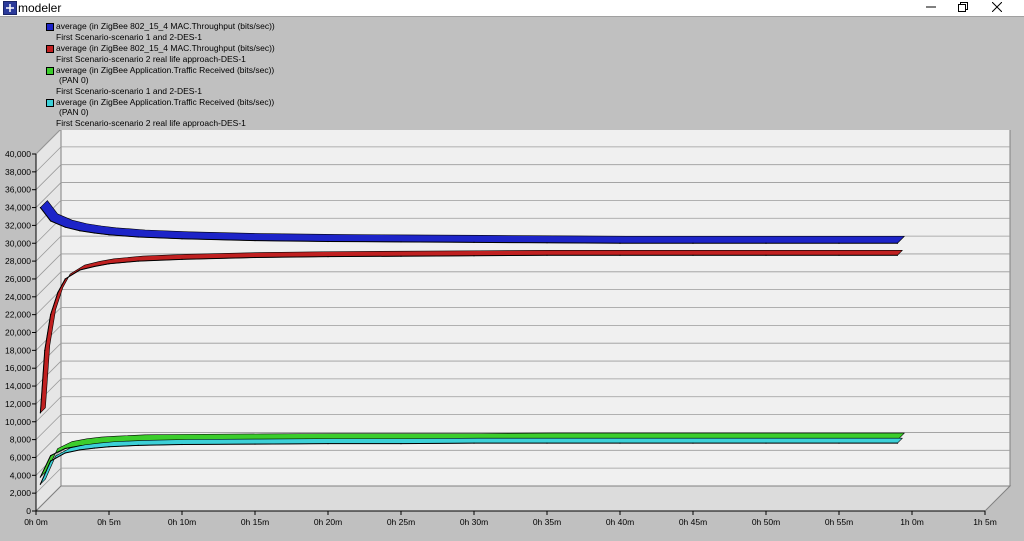  I want to click on y-tick-label: 30,000, so click(18, 243).